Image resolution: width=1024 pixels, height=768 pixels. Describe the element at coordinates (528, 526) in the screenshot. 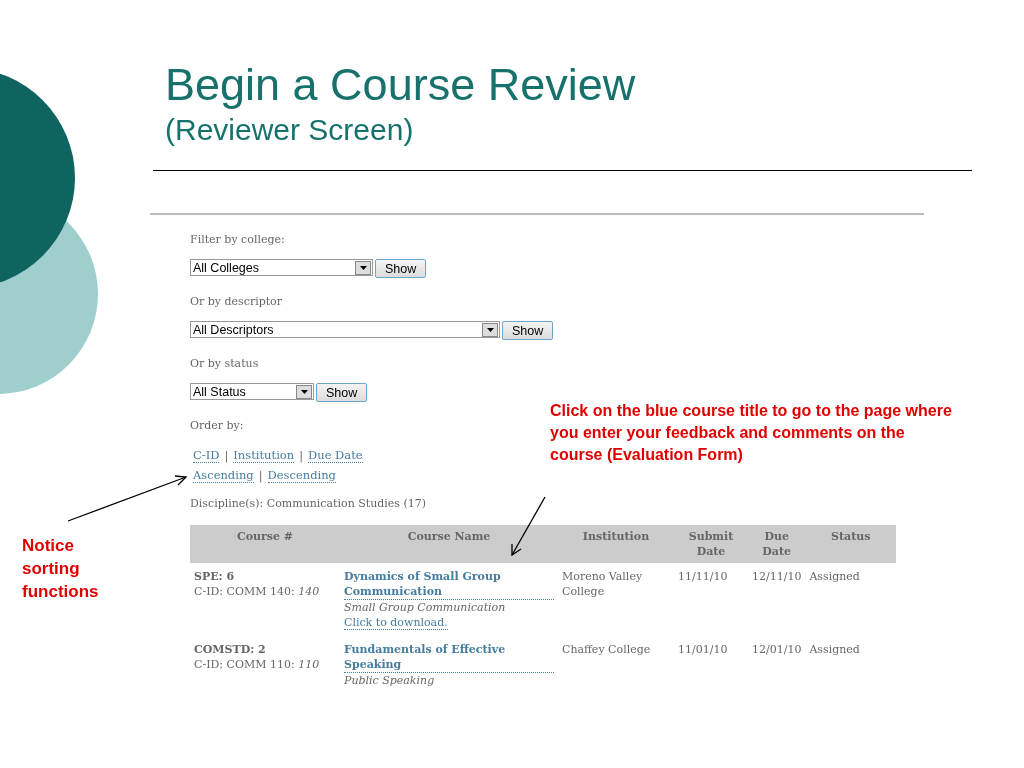

I see `pointer-arrow` at that location.